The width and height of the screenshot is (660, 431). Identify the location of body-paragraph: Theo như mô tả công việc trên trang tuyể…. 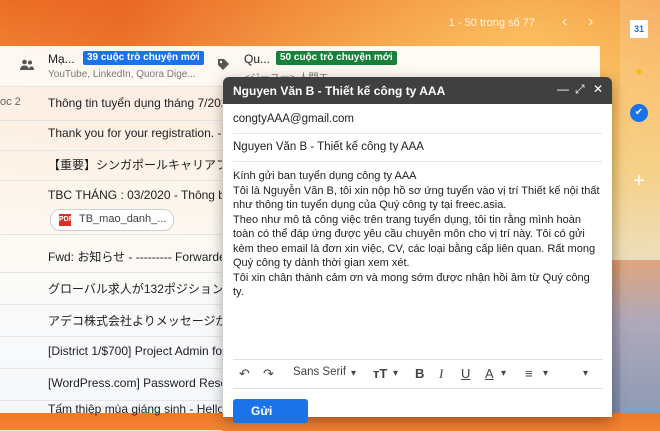
(414, 241).